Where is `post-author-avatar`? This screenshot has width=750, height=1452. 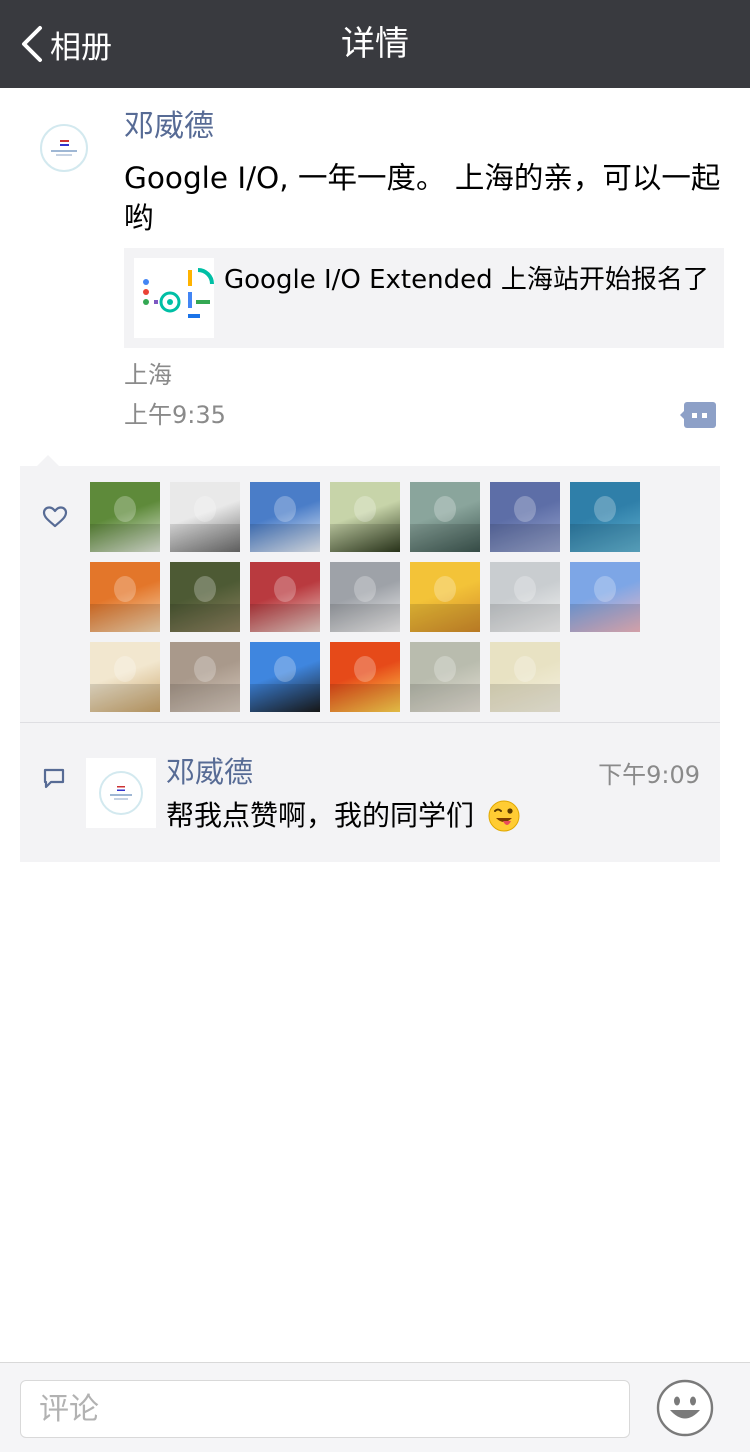 post-author-avatar is located at coordinates (64, 148).